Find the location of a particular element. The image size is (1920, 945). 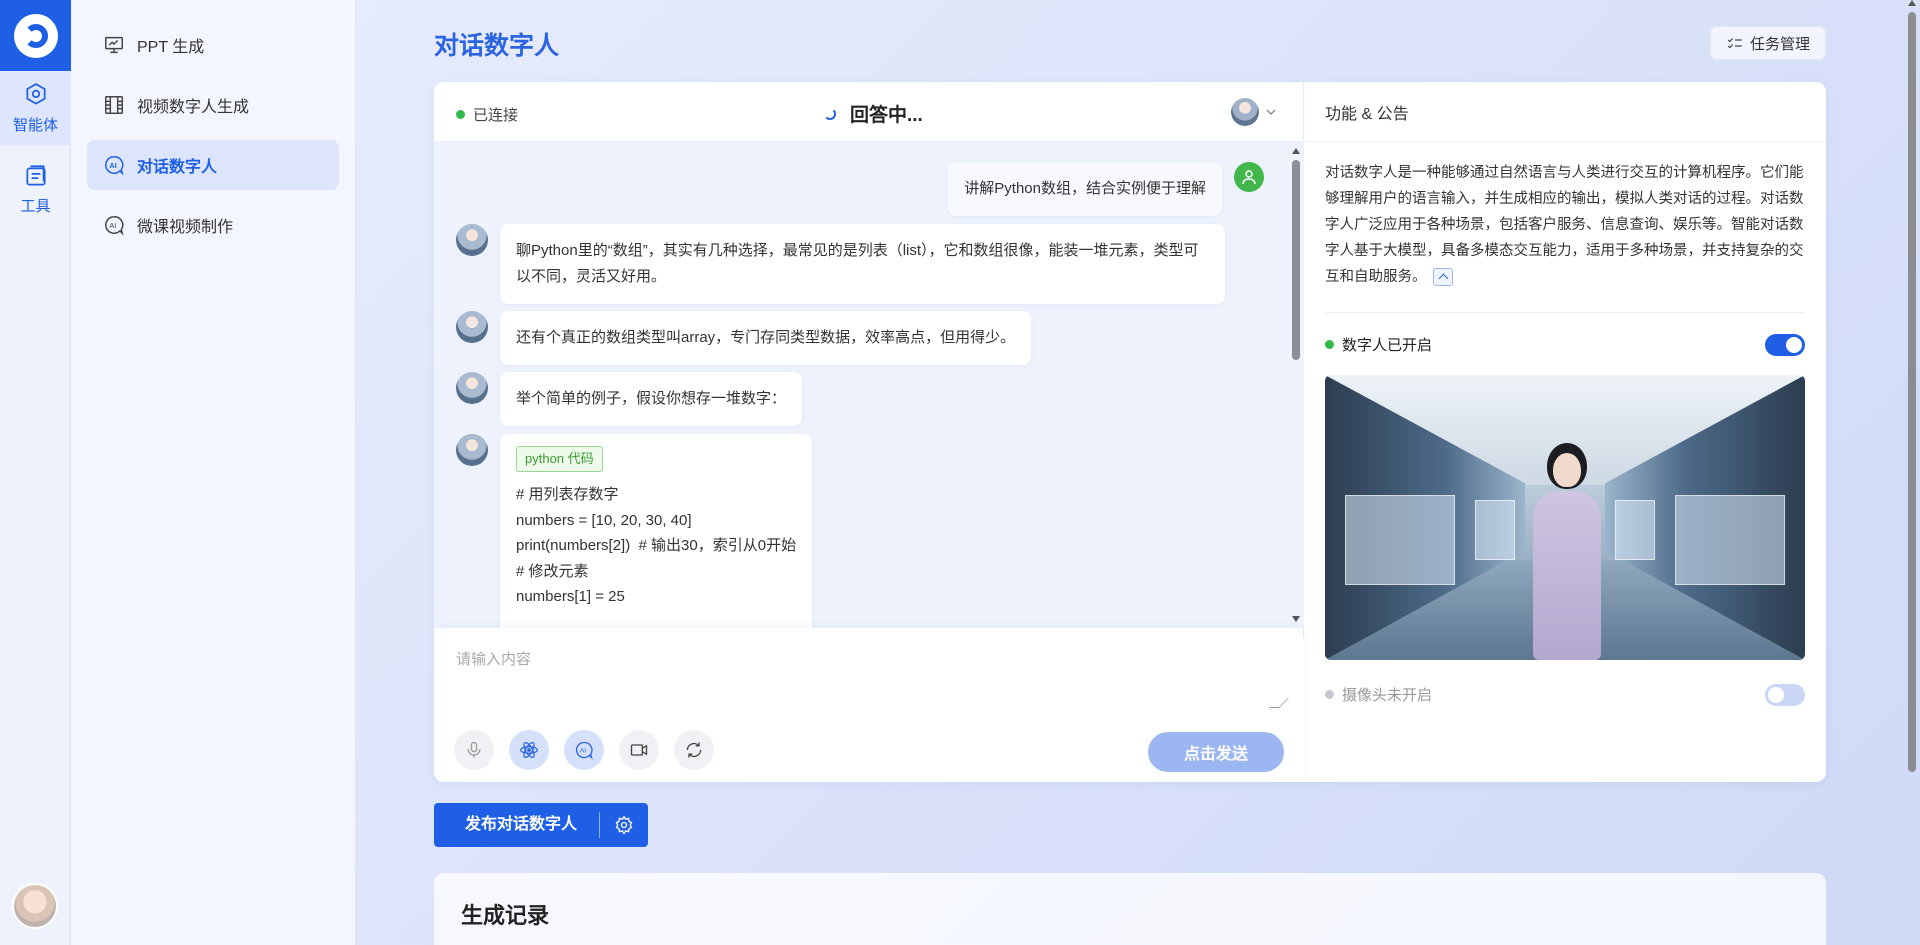

logo-icon is located at coordinates (35, 35).